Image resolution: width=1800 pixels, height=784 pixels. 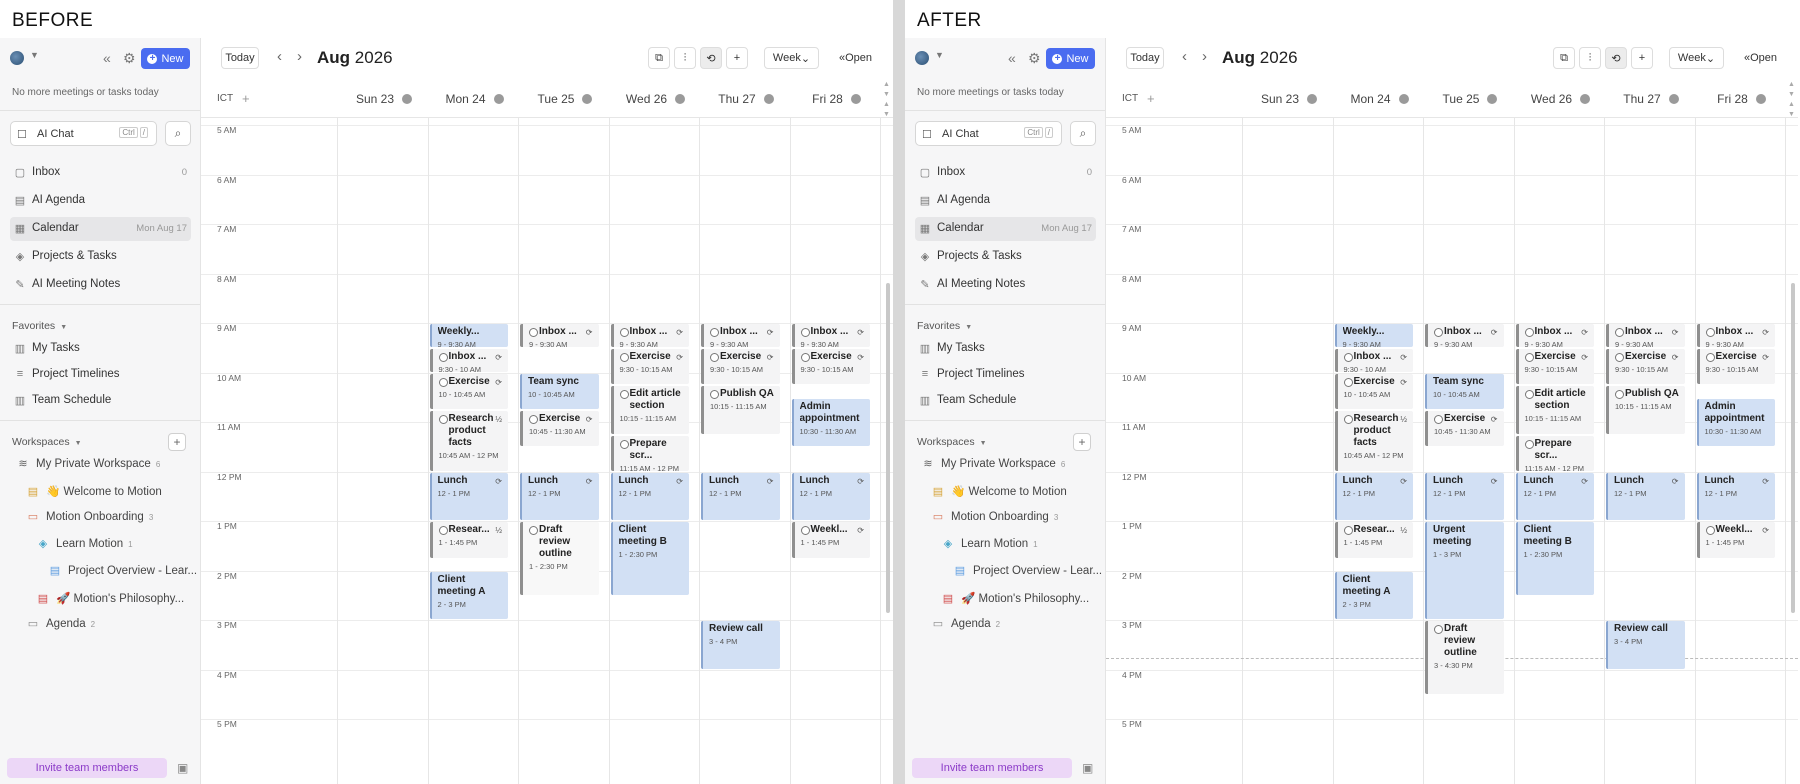 What do you see at coordinates (740, 645) in the screenshot?
I see `calendar-event: Review call 3 - 4 PM` at bounding box center [740, 645].